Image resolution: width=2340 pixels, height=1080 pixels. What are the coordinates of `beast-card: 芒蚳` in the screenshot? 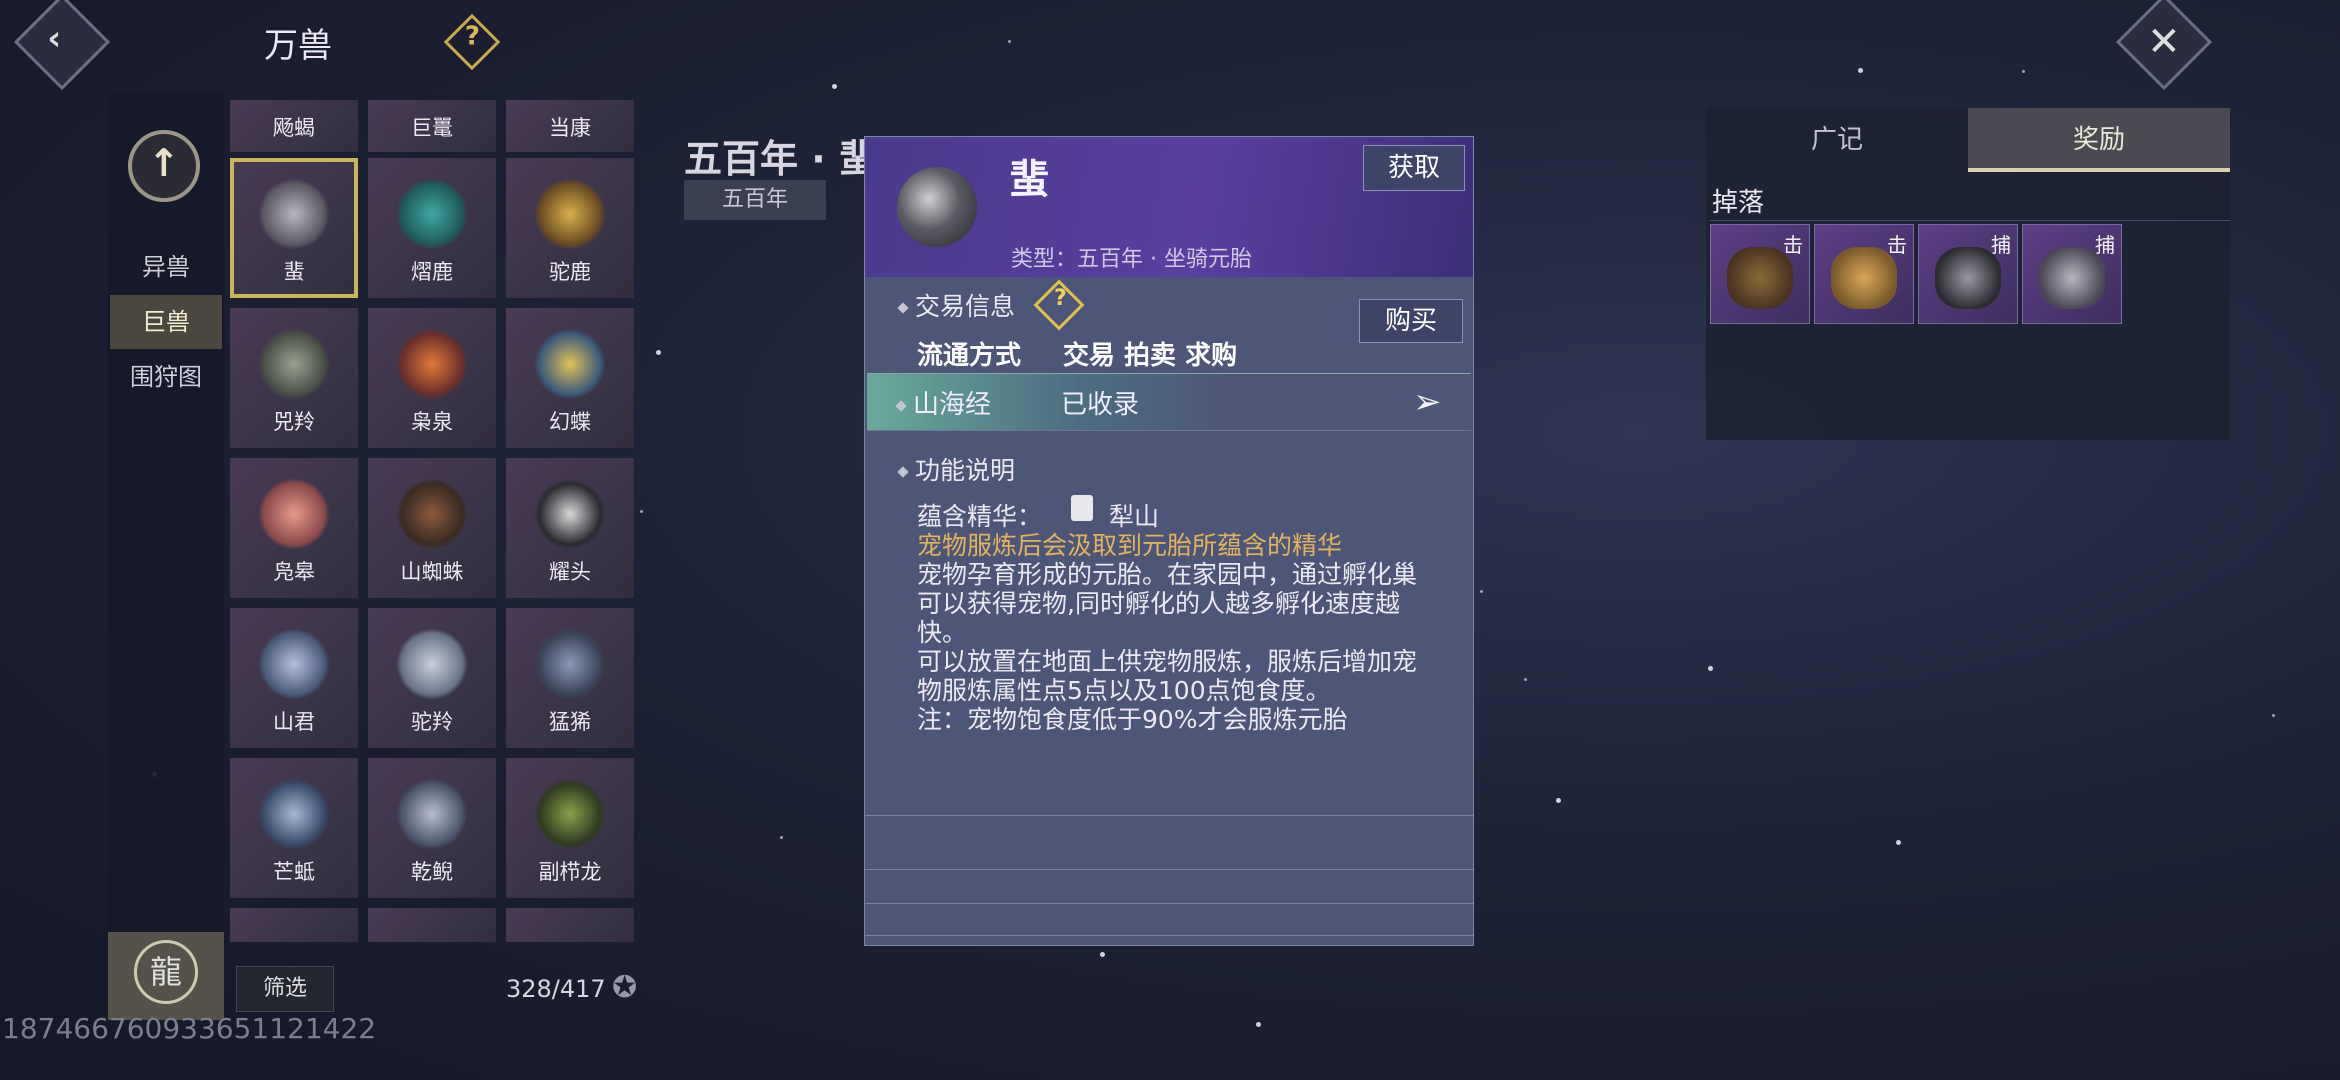 It's located at (294, 828).